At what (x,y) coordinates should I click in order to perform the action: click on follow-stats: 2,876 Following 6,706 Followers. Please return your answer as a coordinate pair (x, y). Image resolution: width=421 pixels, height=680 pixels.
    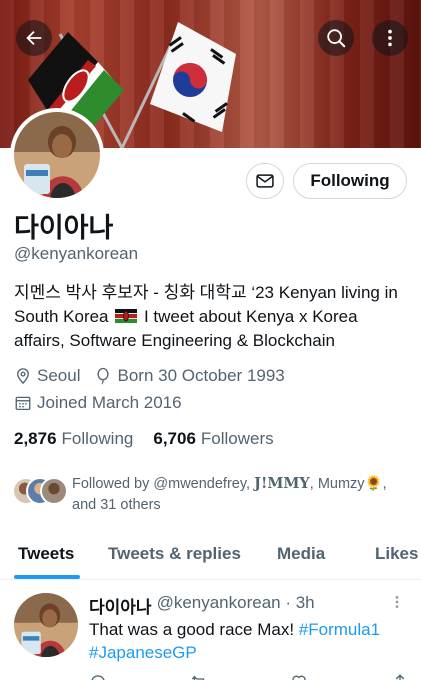
    Looking at the image, I should click on (144, 439).